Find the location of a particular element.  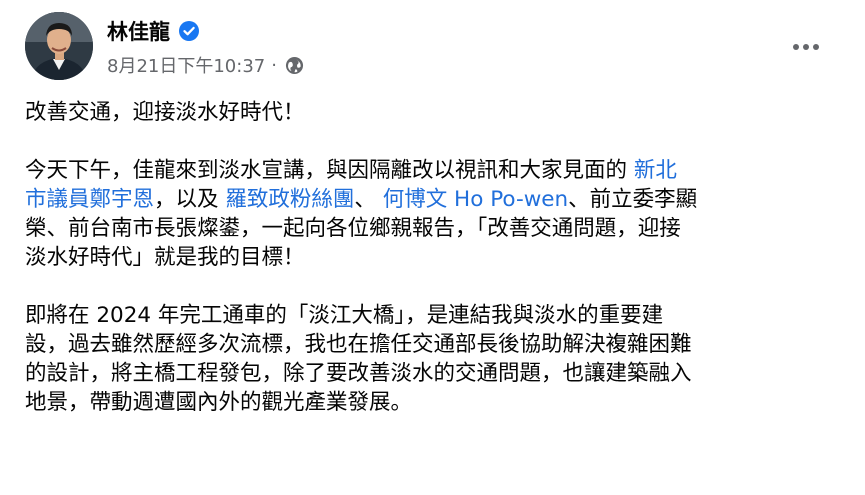

author-name: 林佳龍 is located at coordinates (138, 31).